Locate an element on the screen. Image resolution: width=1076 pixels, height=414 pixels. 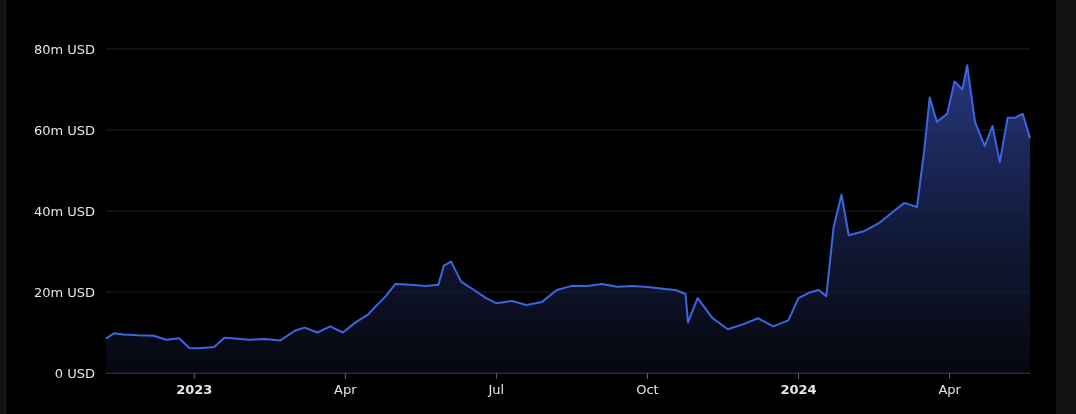
y-axis-label: 60m USD is located at coordinates (64, 130).